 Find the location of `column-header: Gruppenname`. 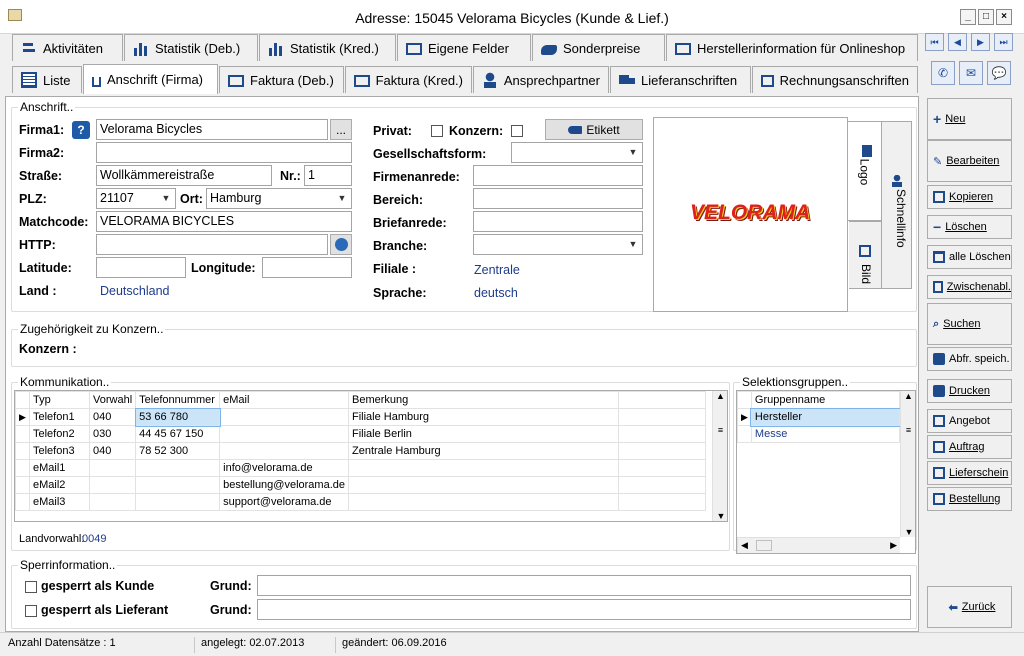

column-header: Gruppenname is located at coordinates (825, 400).